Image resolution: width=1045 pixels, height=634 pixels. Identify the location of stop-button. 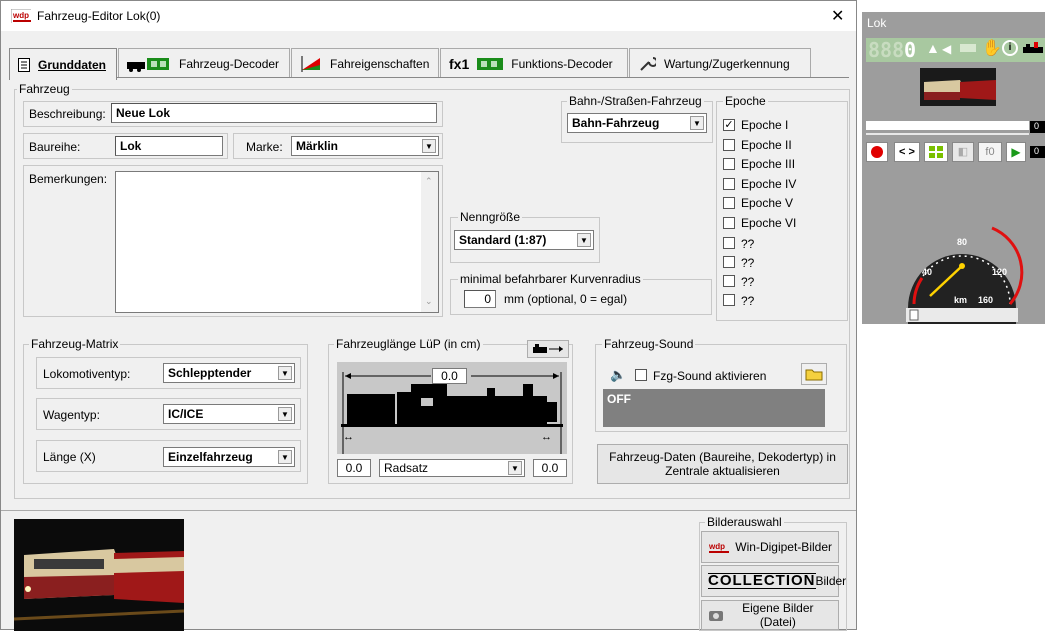
(877, 152).